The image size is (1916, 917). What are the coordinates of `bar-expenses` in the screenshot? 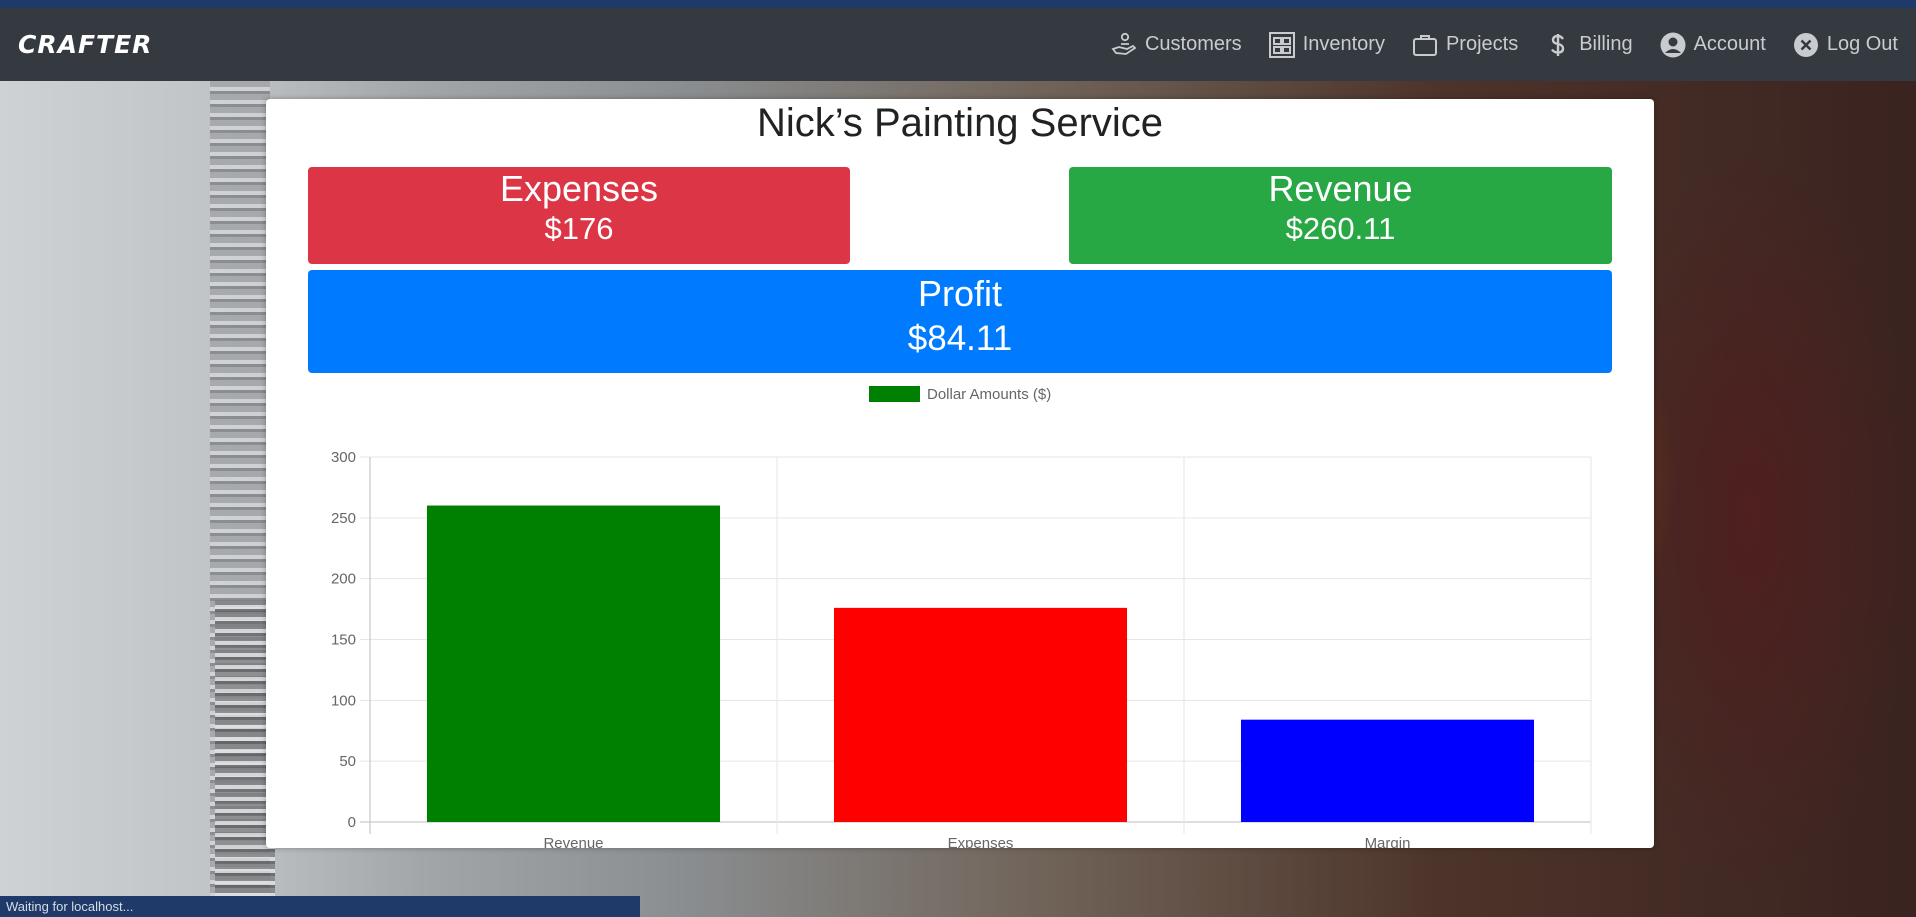 It's located at (980, 714).